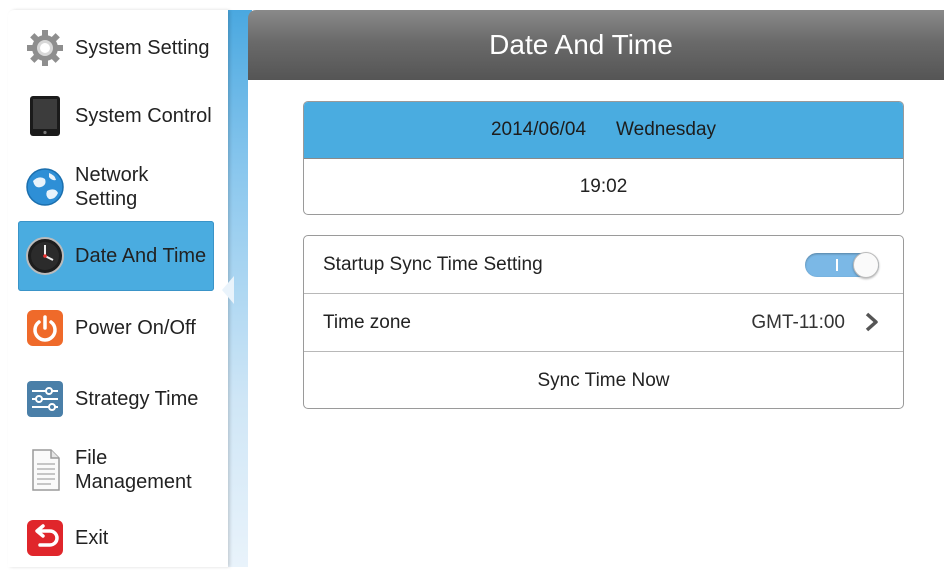  What do you see at coordinates (92, 538) in the screenshot?
I see `sidebar-item-label: Exit` at bounding box center [92, 538].